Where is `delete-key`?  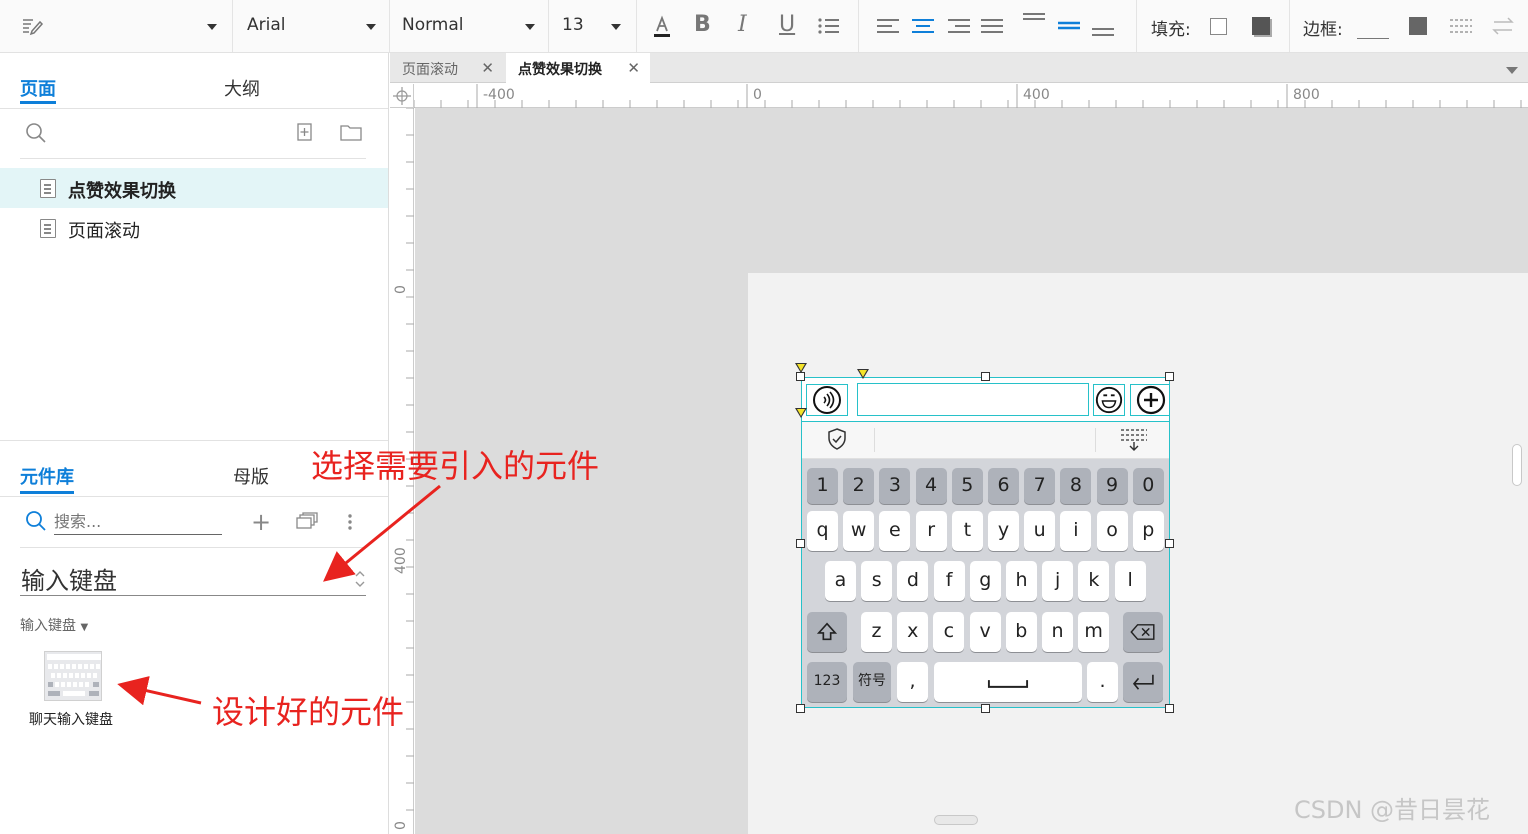 delete-key is located at coordinates (1143, 632).